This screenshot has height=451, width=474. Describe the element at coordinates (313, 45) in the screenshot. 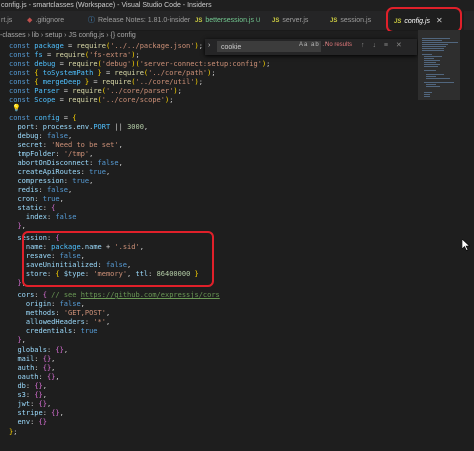

I see `find-options: Aa ab .*` at that location.